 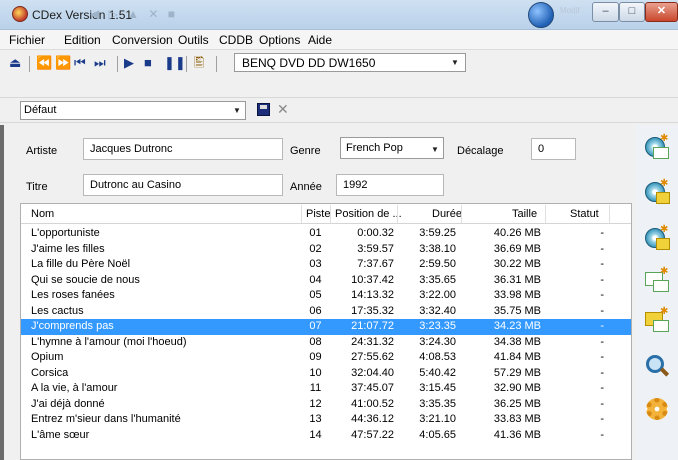 What do you see at coordinates (524, 214) in the screenshot?
I see `column-header-taille: Taille` at bounding box center [524, 214].